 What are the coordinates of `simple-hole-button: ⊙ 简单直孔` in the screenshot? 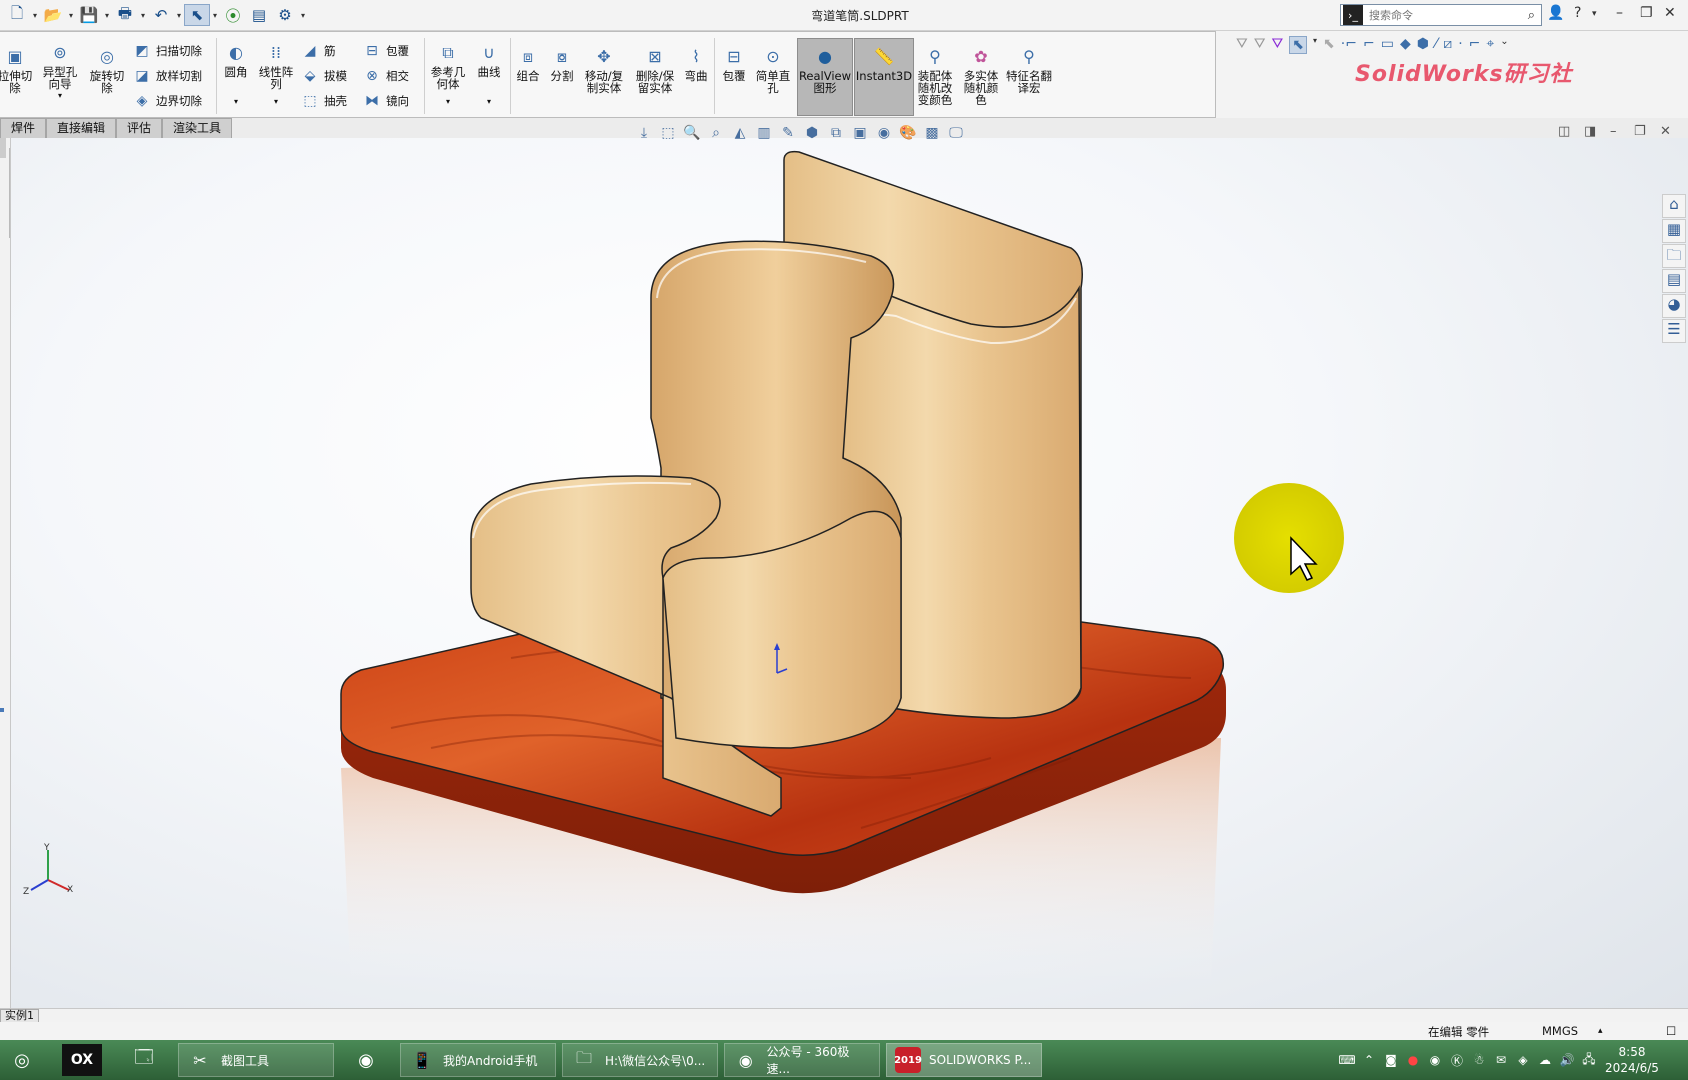 It's located at (773, 70).